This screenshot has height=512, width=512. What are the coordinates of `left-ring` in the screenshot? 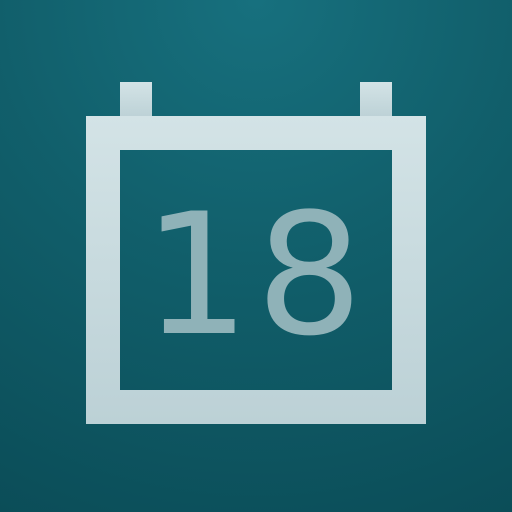 It's located at (136, 100).